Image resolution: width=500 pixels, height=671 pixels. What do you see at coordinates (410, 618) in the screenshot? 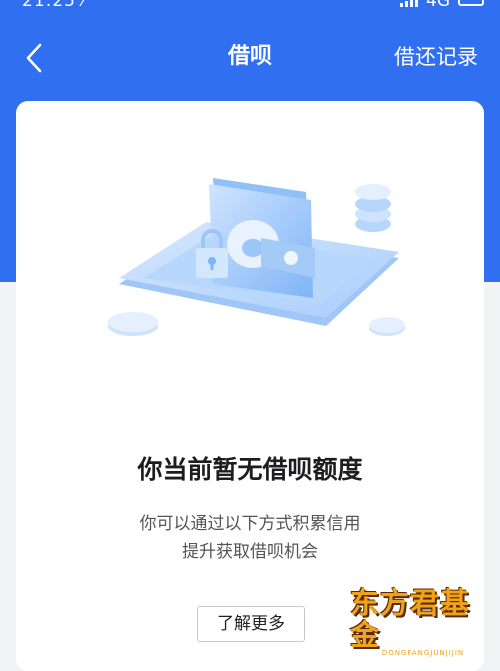
I see `watermark-main-text: 东方君基金` at bounding box center [410, 618].